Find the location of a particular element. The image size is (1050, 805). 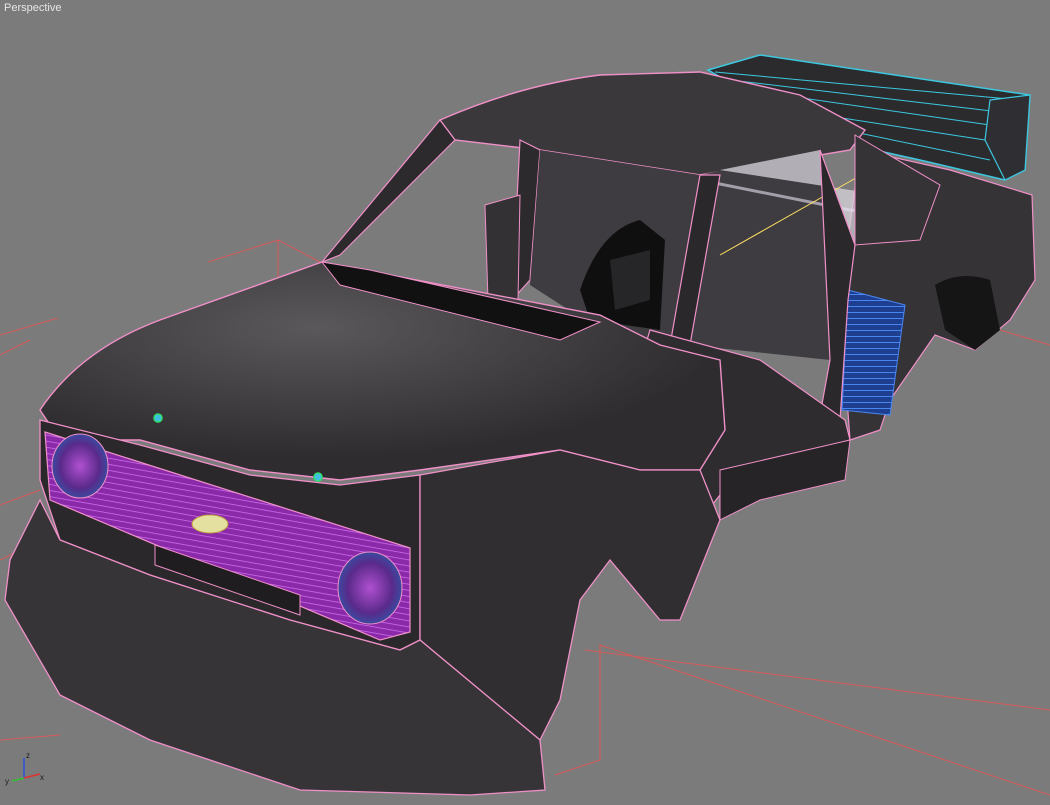

axis-y-label: y is located at coordinates (7, 781).